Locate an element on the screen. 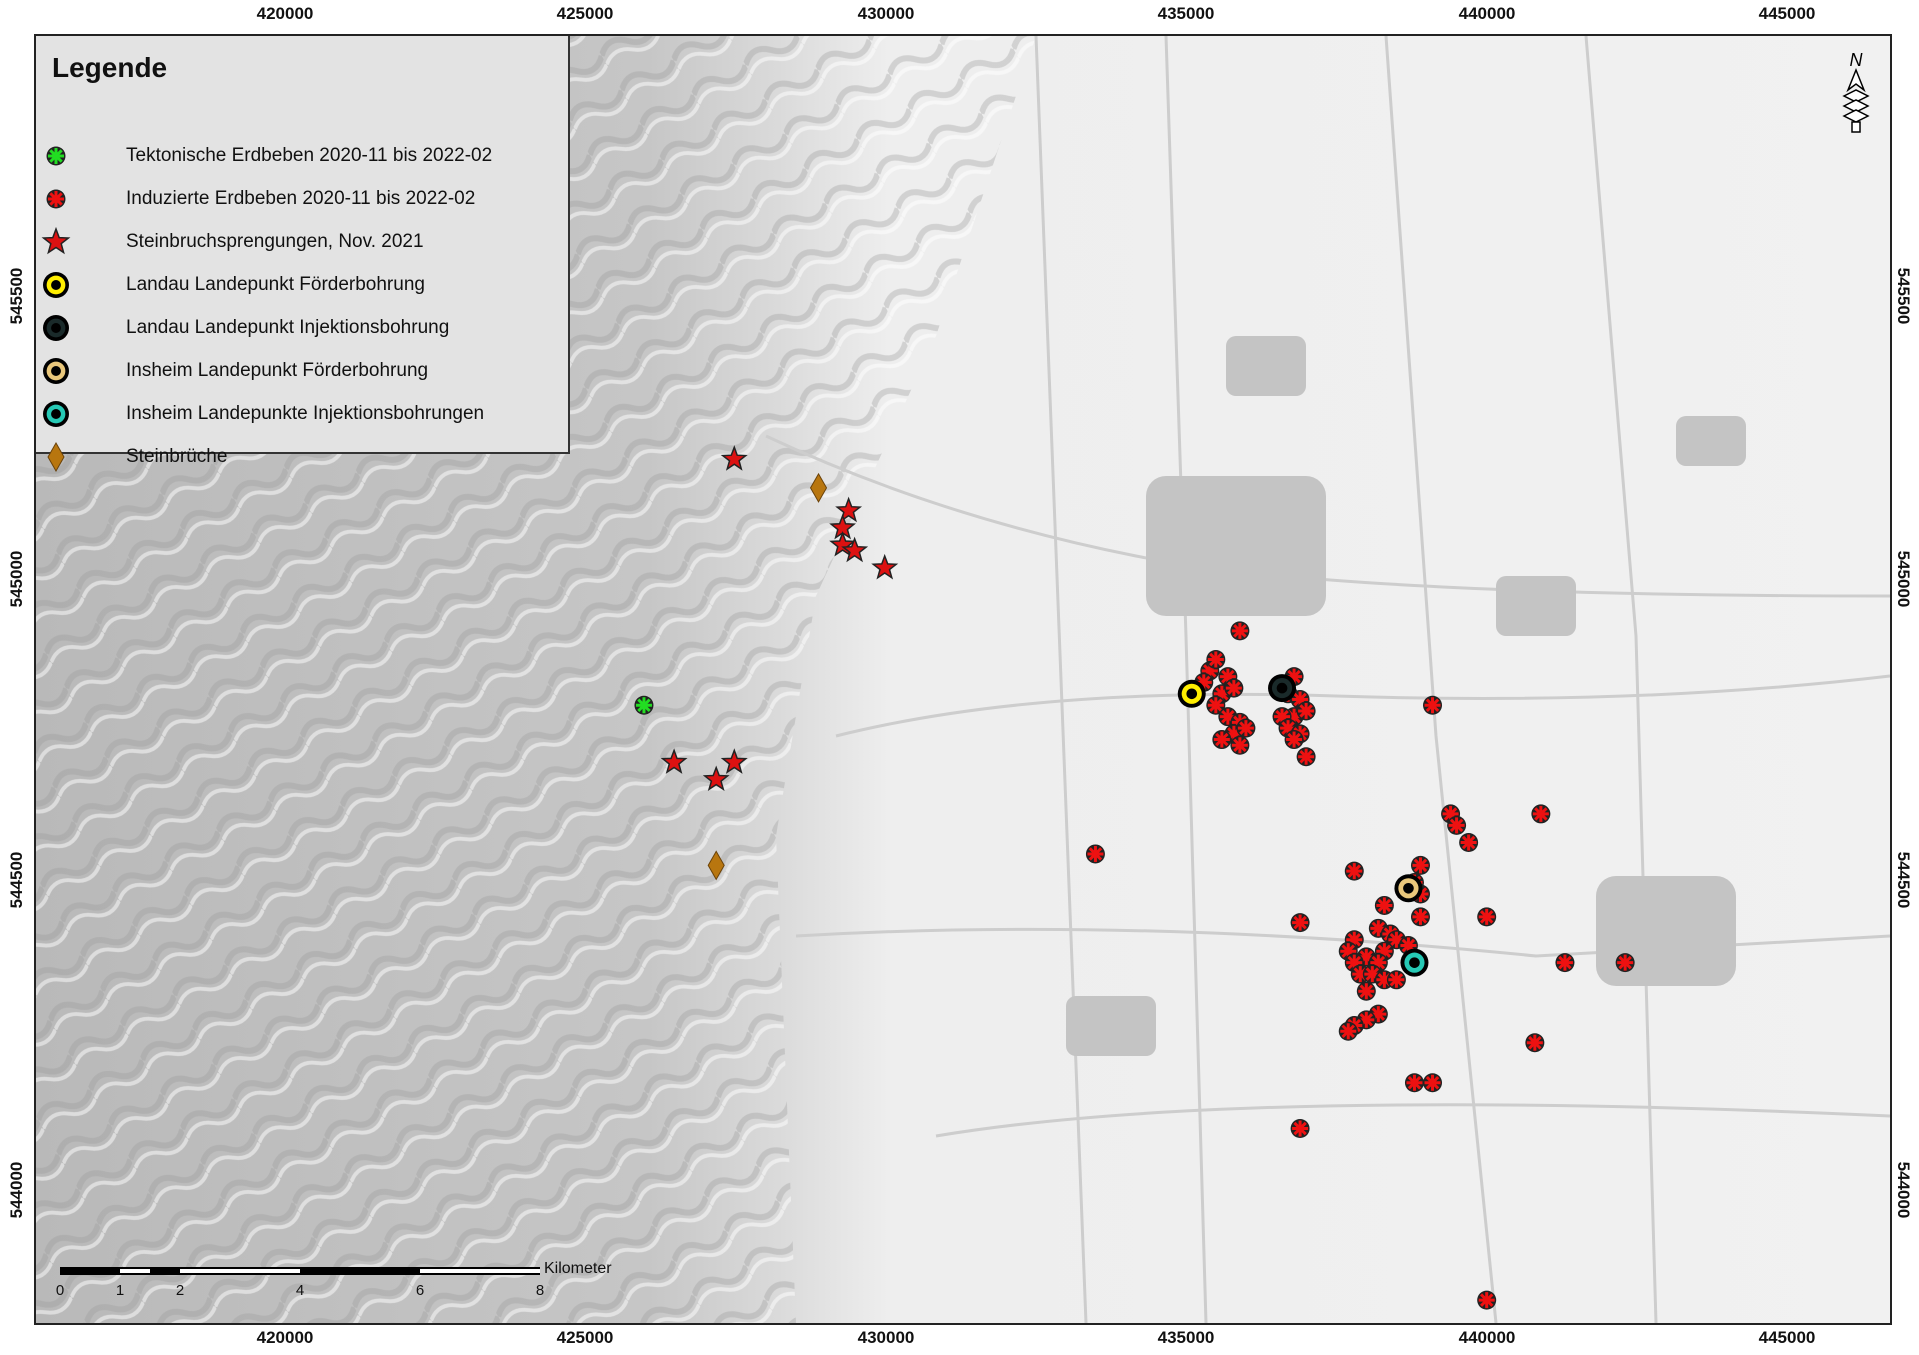 Image resolution: width=1919 pixels, height=1355 pixels. scale-bar: 0 1 2 4 6 8 Kilometer is located at coordinates (358, 1286).